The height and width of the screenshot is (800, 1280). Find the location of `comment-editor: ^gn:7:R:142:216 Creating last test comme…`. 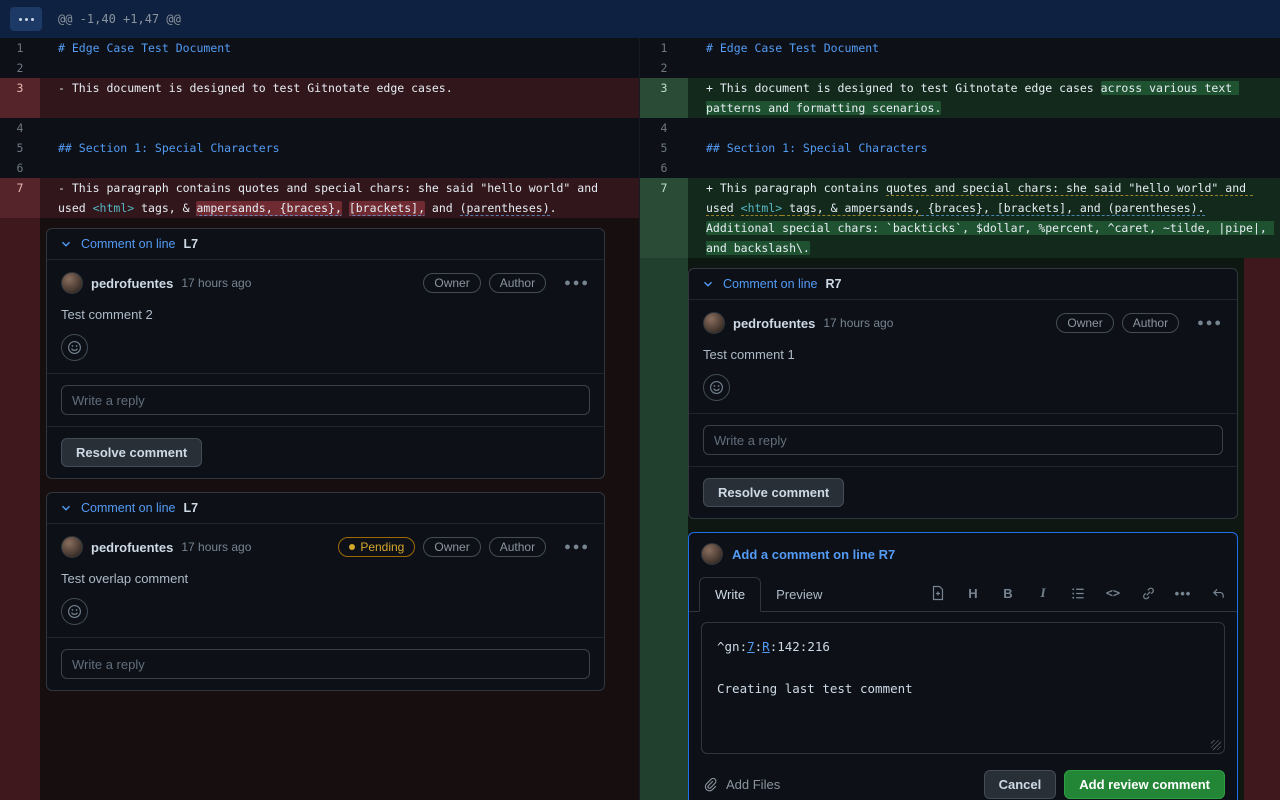

comment-editor: ^gn:7:R:142:216 Creating last test comme… is located at coordinates (963, 688).